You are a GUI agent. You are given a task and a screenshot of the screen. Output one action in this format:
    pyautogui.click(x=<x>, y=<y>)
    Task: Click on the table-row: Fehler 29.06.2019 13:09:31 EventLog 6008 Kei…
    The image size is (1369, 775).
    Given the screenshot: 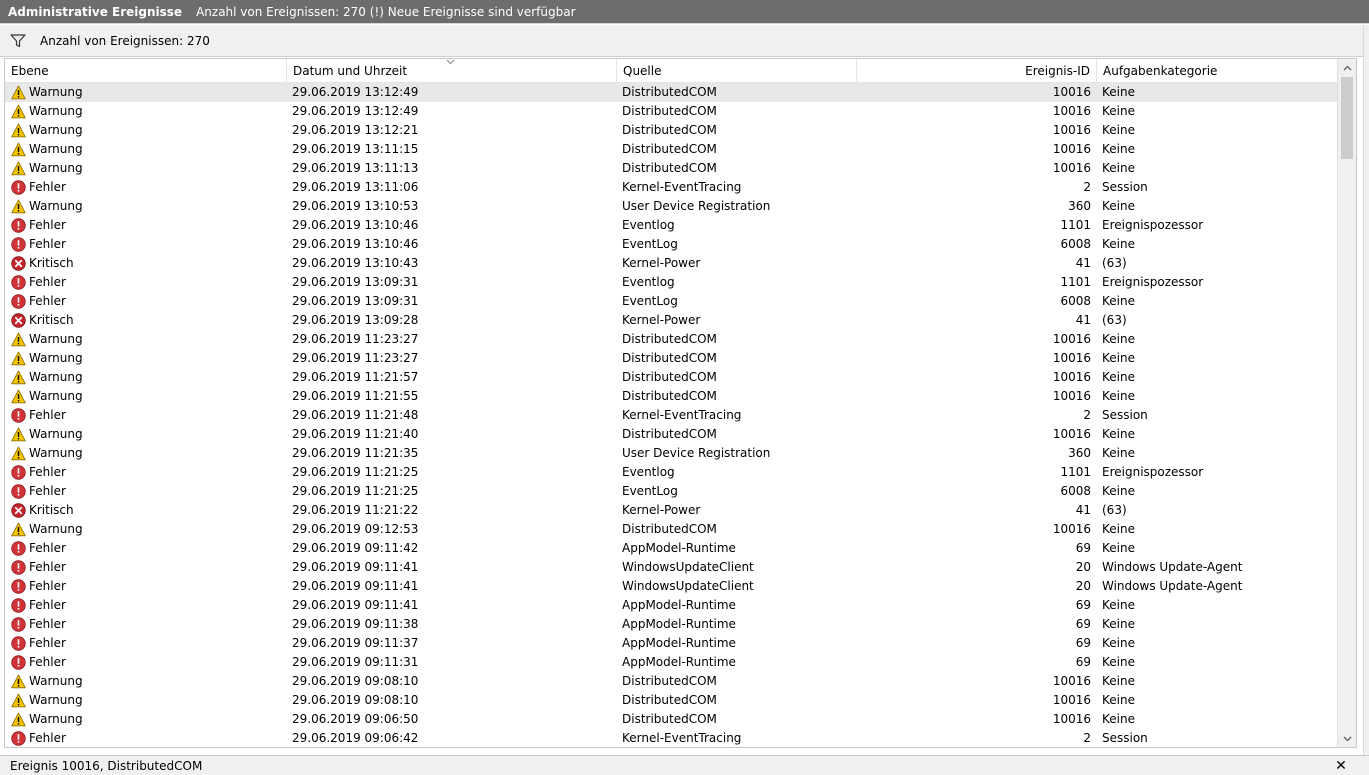 What is the action you would take?
    pyautogui.click(x=671, y=301)
    